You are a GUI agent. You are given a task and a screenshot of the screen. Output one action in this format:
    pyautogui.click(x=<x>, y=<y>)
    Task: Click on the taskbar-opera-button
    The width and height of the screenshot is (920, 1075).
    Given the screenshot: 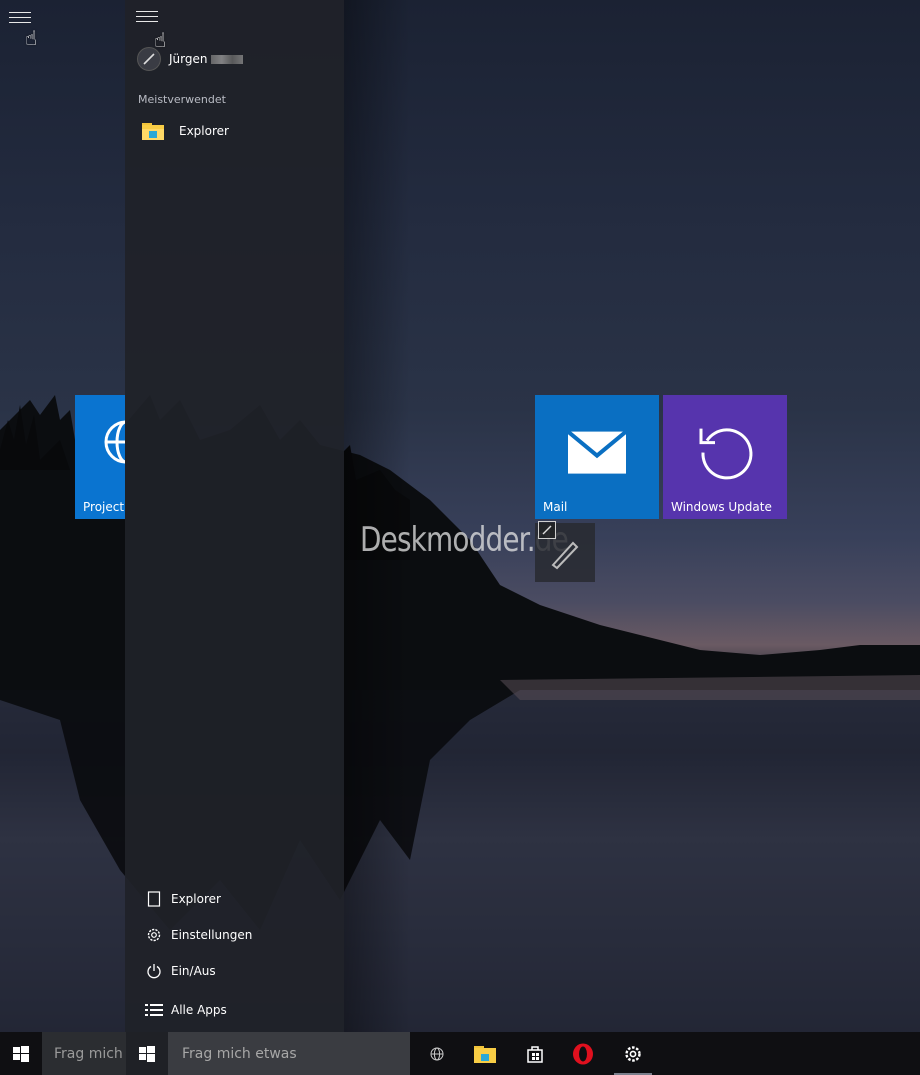 What is the action you would take?
    pyautogui.click(x=583, y=1053)
    